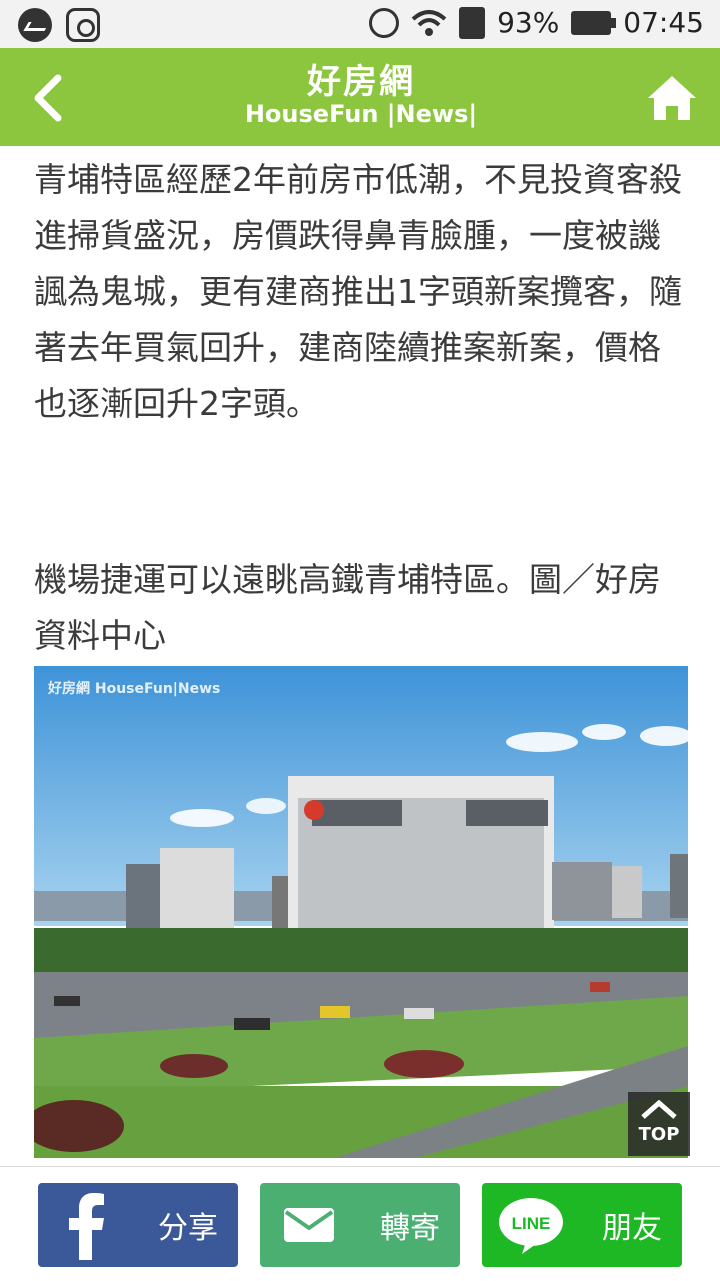 The height and width of the screenshot is (1281, 720). I want to click on back-button, so click(49, 98).